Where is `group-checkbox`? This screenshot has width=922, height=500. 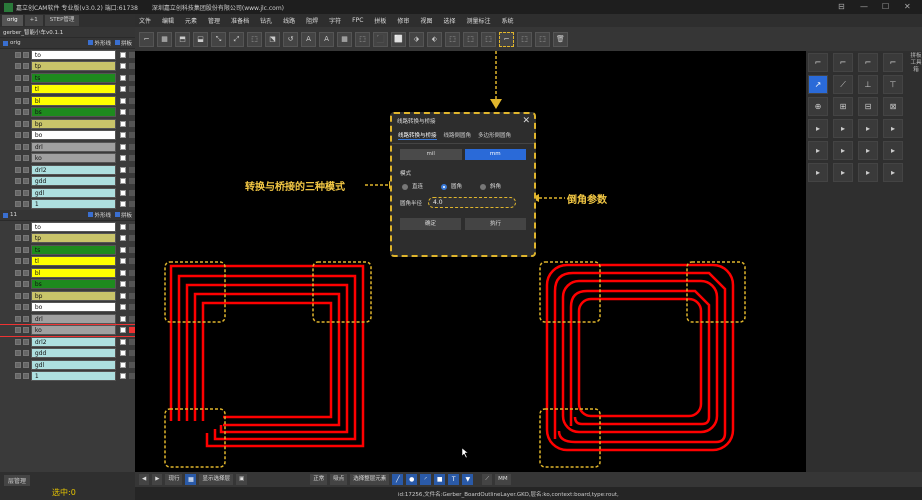
group-checkbox is located at coordinates (5, 215).